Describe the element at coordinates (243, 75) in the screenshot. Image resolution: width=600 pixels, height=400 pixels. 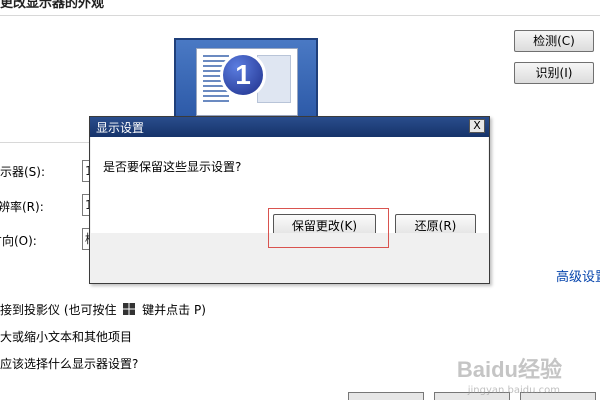
I see `monitor-number-badge: 1` at that location.